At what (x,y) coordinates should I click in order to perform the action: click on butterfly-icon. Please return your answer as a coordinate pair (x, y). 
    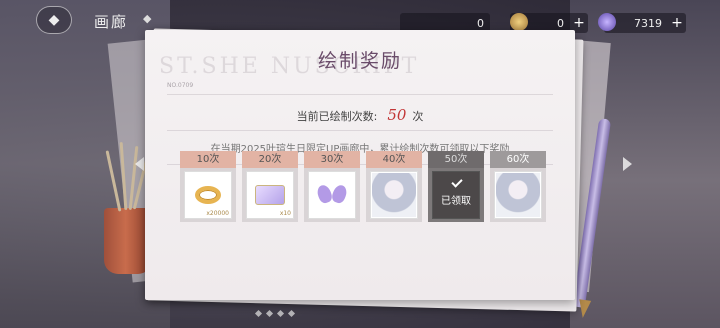
    Looking at the image, I should click on (332, 195).